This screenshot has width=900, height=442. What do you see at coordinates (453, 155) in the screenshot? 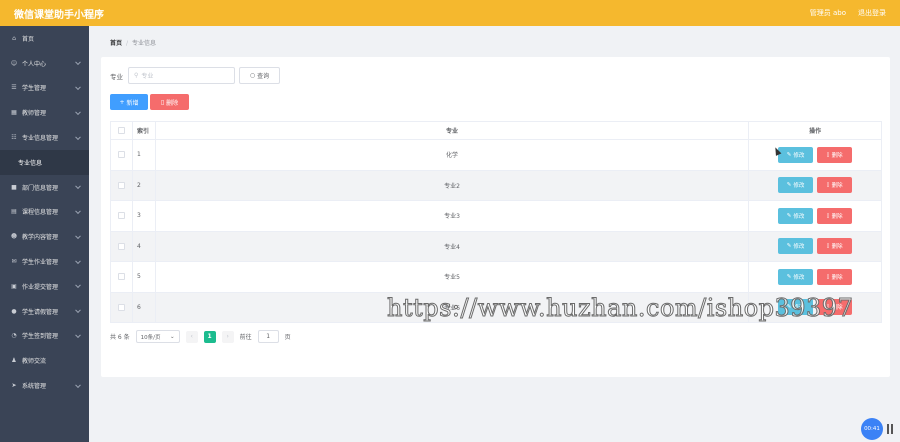
I see `row-major: 化学` at bounding box center [453, 155].